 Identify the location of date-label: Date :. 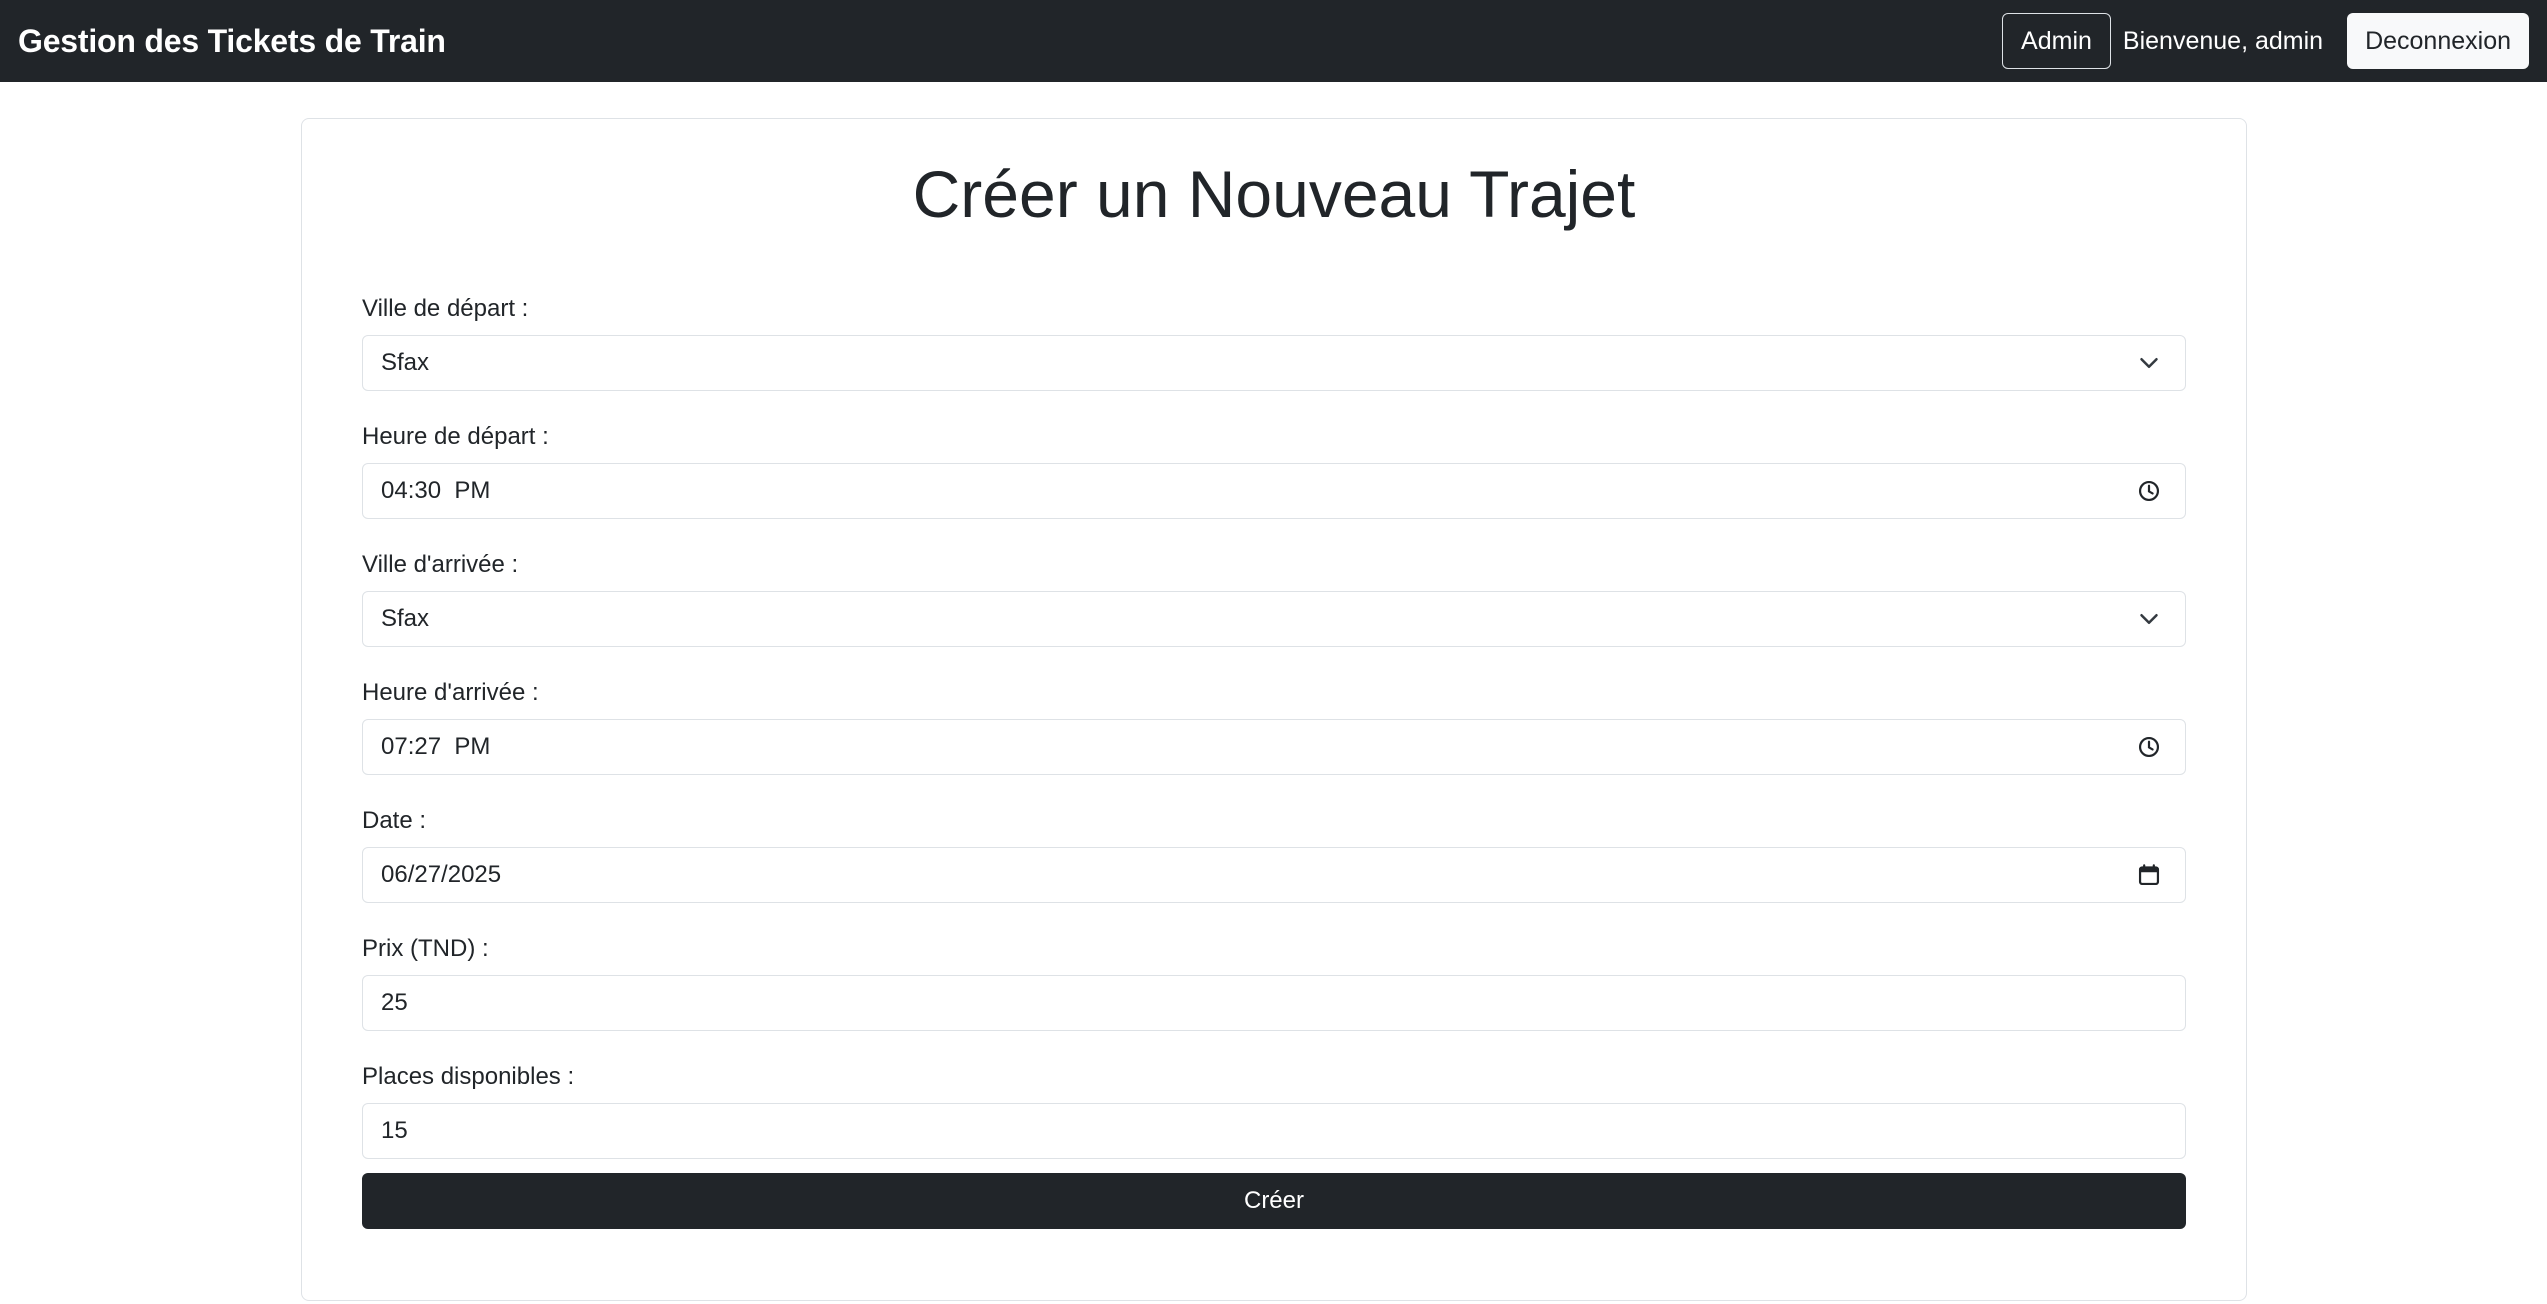
(394, 820).